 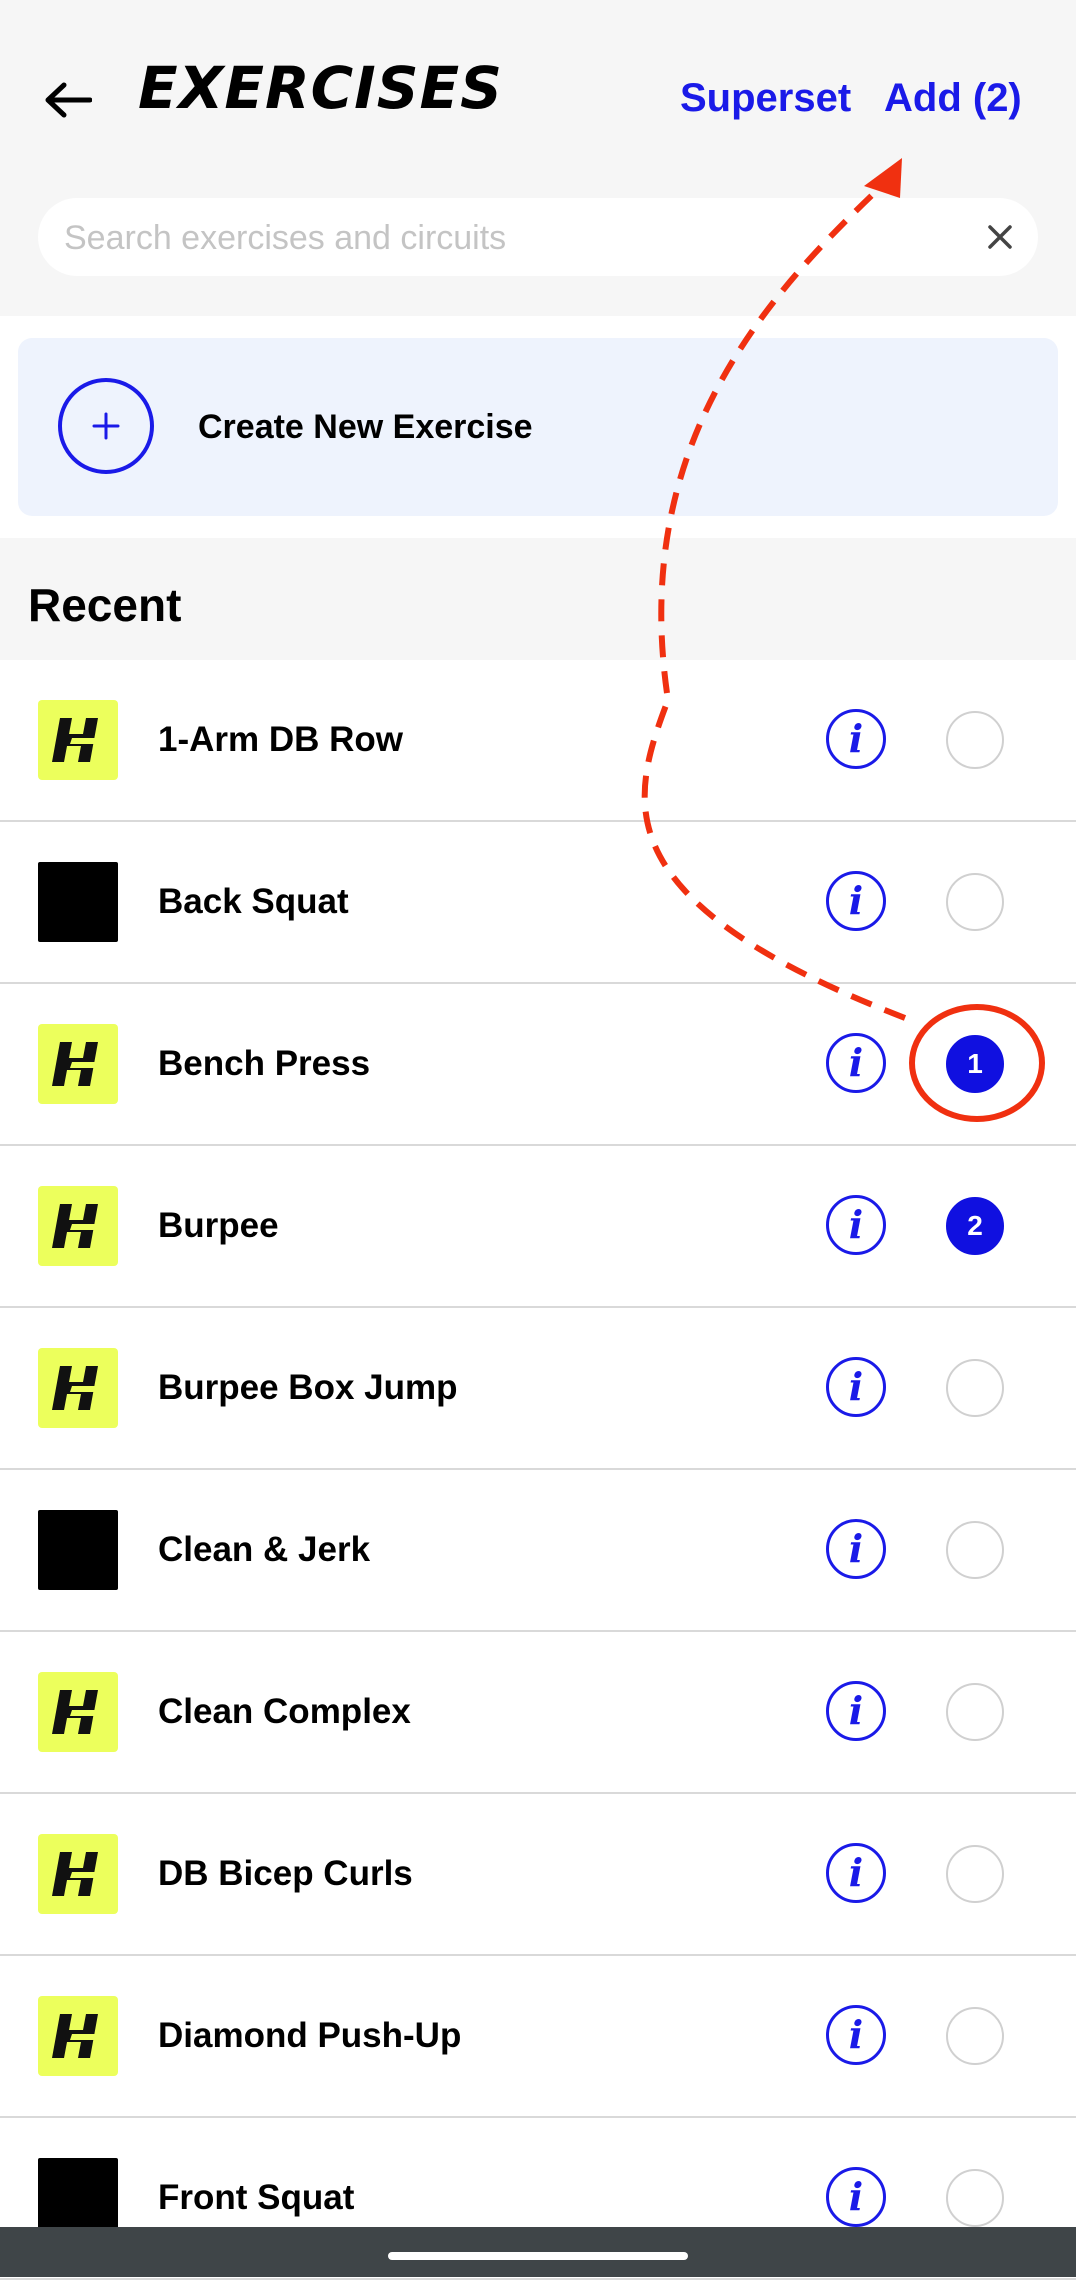 I want to click on search-input, so click(x=514, y=238).